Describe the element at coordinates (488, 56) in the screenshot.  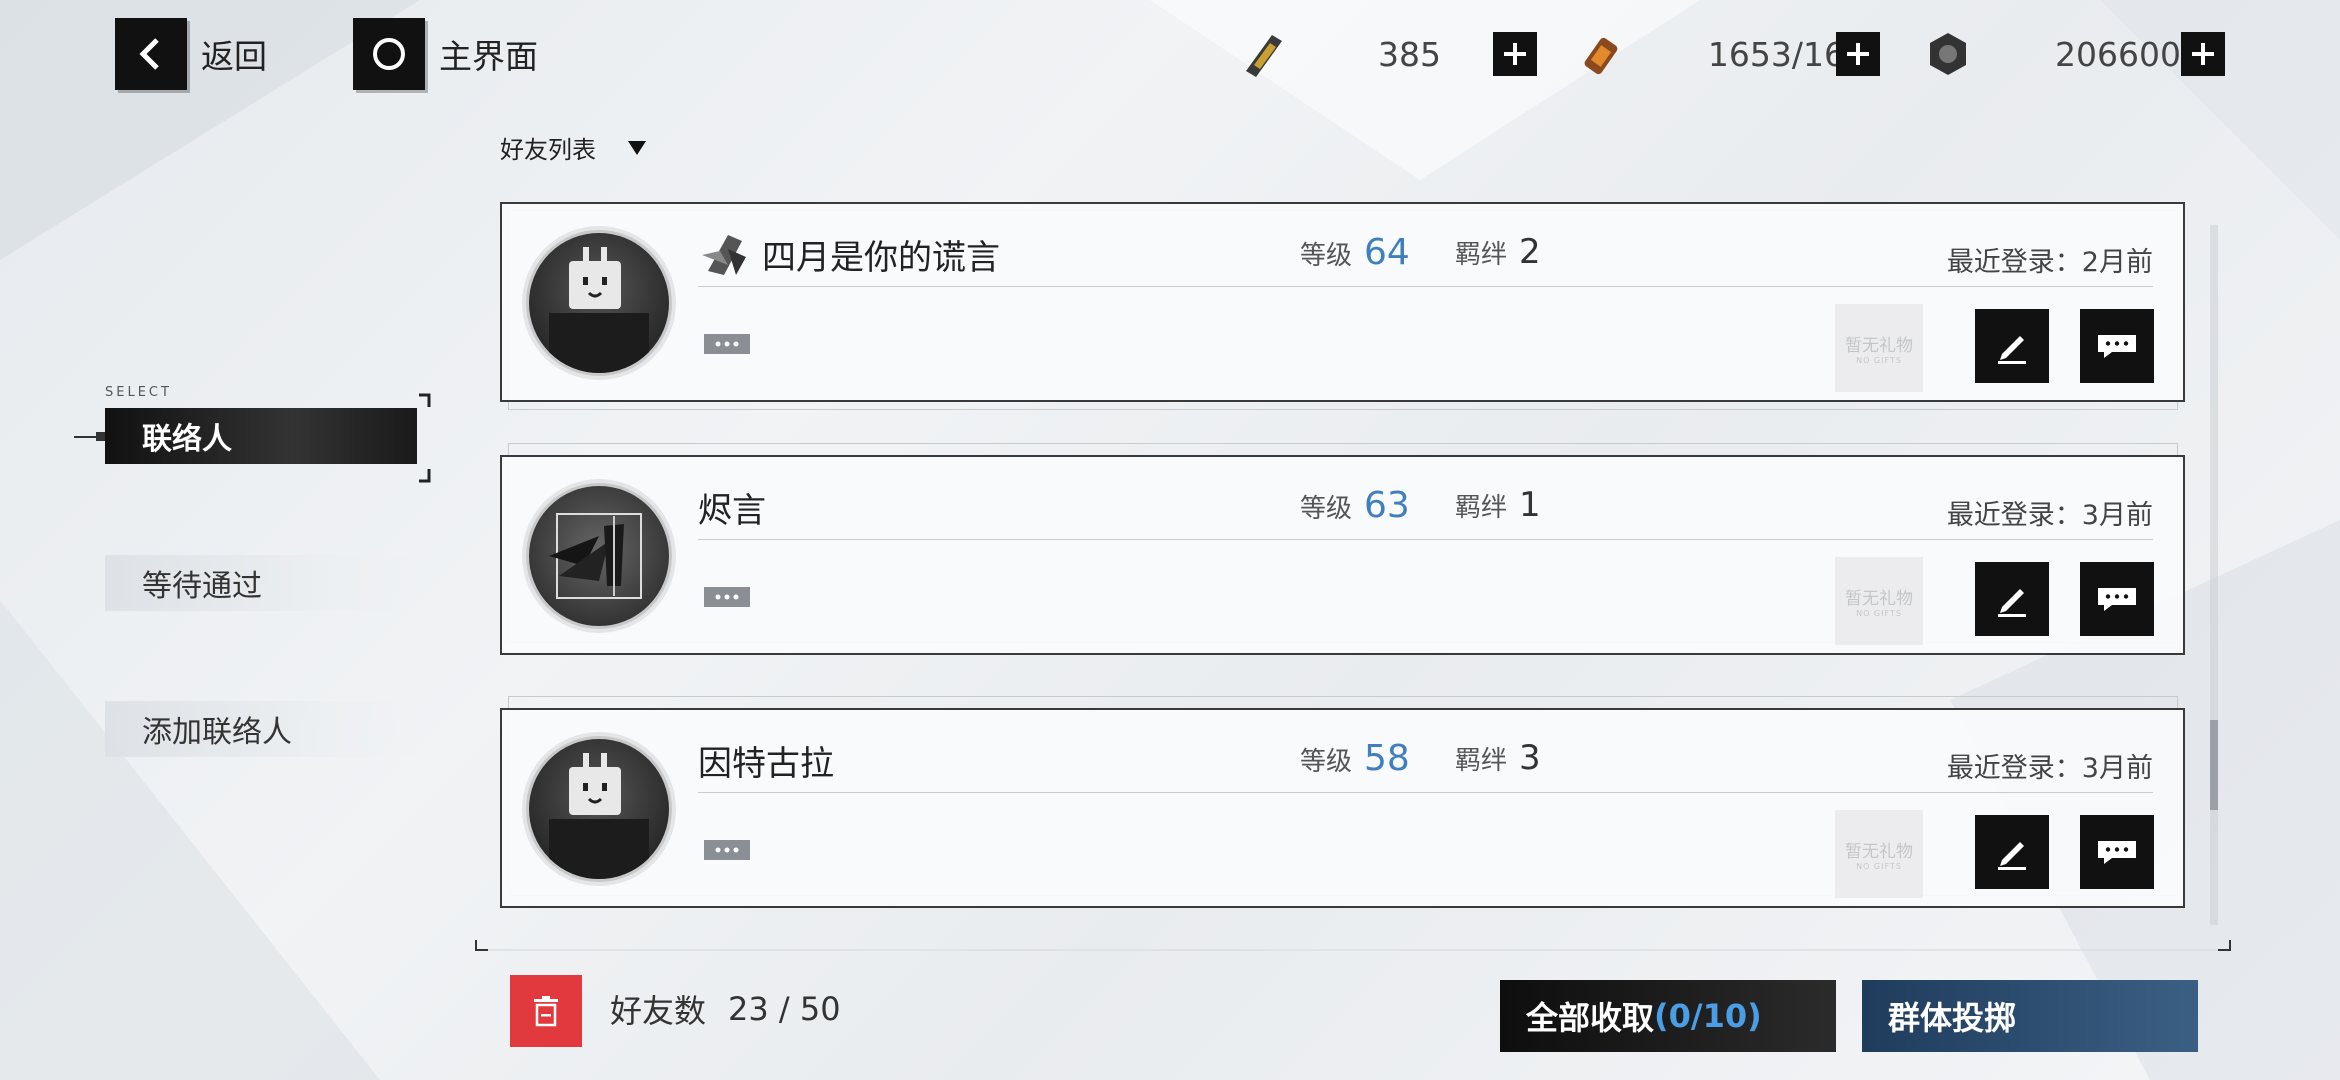
I see `home-label: 主界面` at that location.